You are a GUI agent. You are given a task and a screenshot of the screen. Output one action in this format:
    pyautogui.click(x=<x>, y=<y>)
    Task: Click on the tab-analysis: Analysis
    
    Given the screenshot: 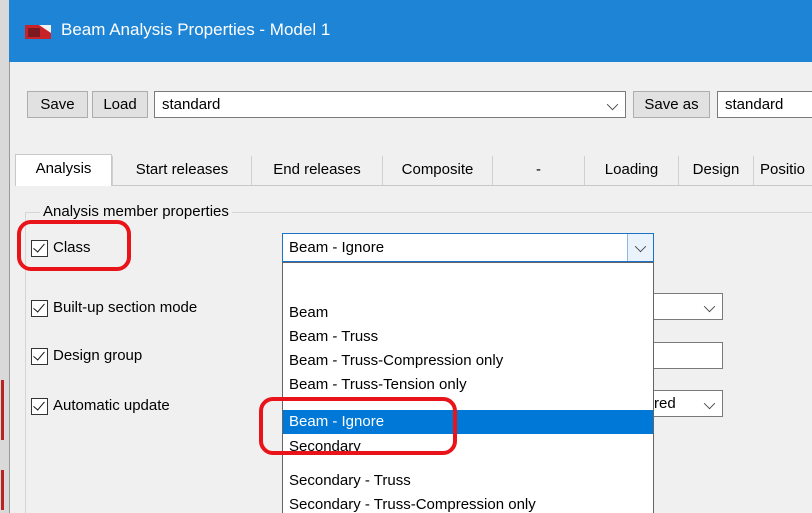 What is the action you would take?
    pyautogui.click(x=63, y=170)
    